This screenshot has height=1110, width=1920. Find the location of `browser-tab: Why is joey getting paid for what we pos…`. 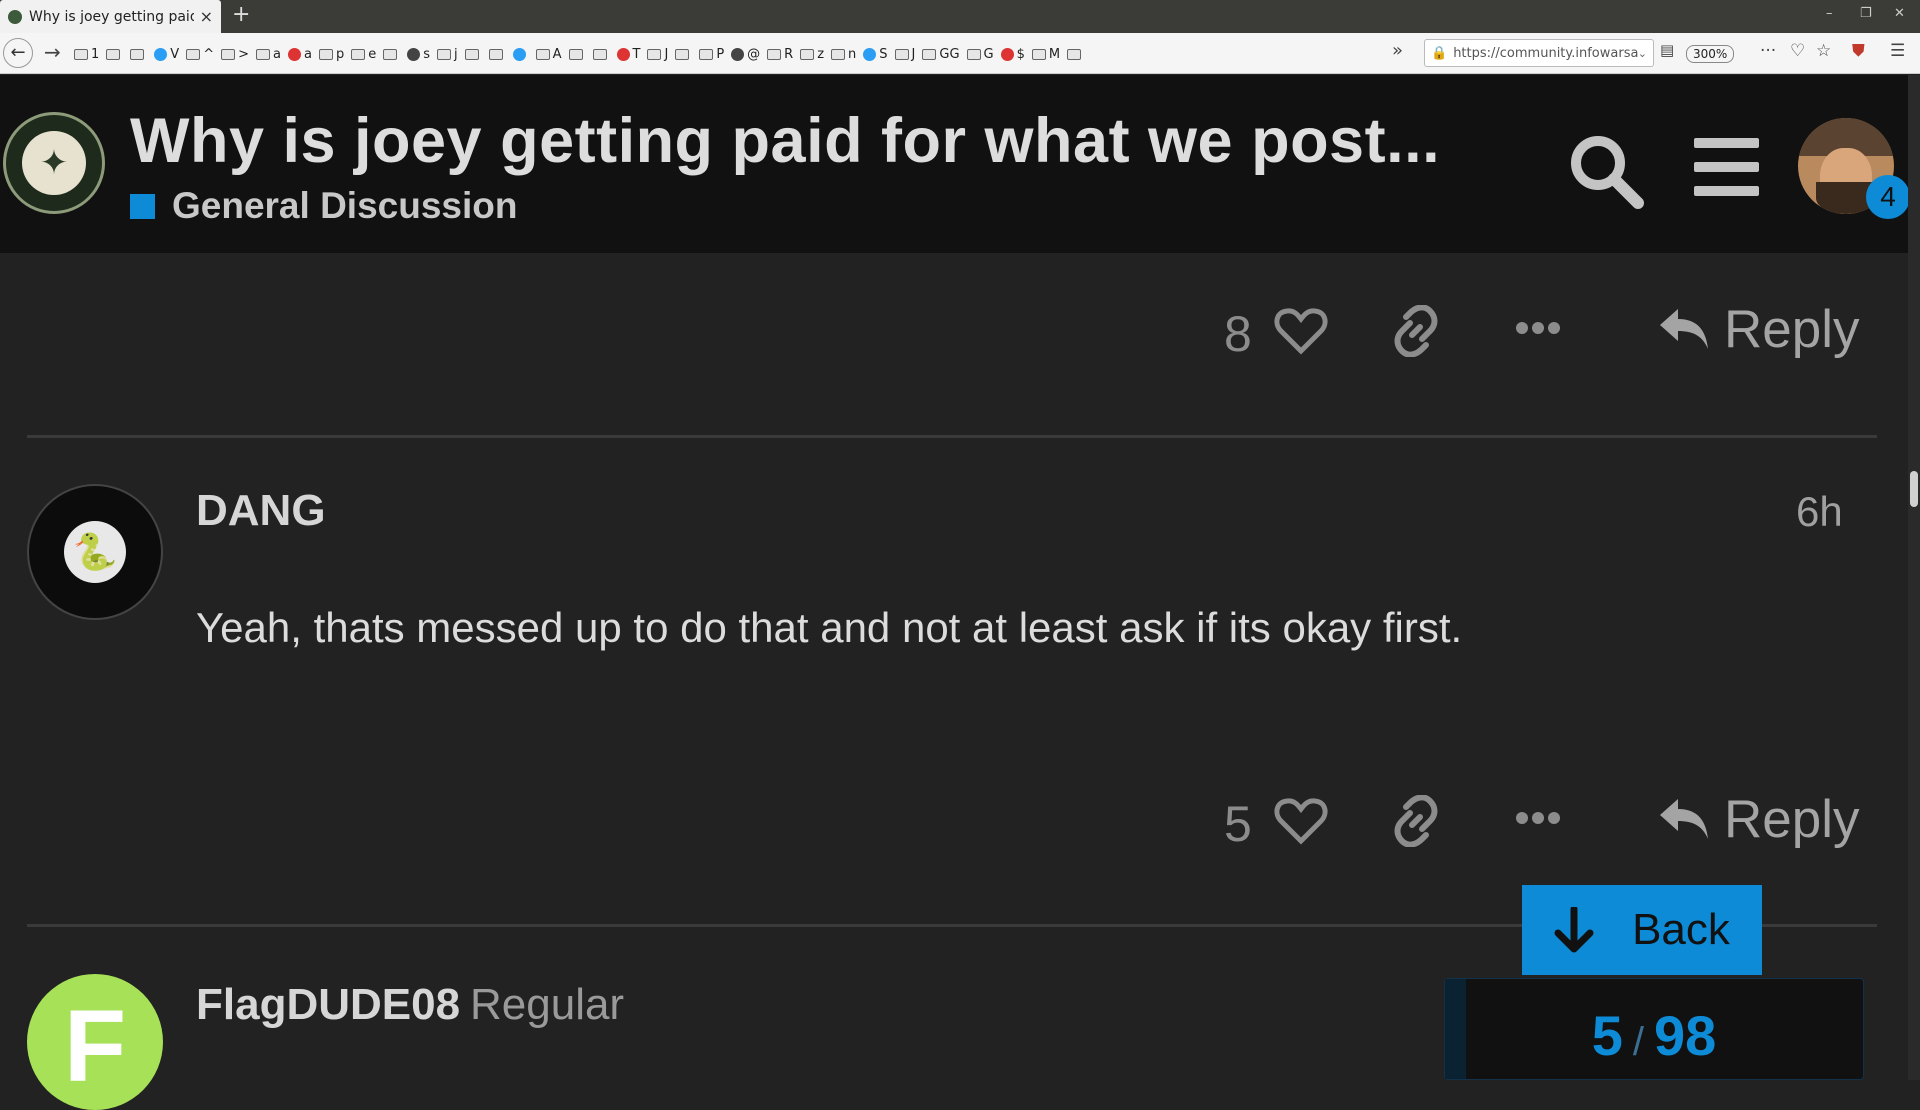

browser-tab: Why is joey getting paid for what we pos… is located at coordinates (110, 16).